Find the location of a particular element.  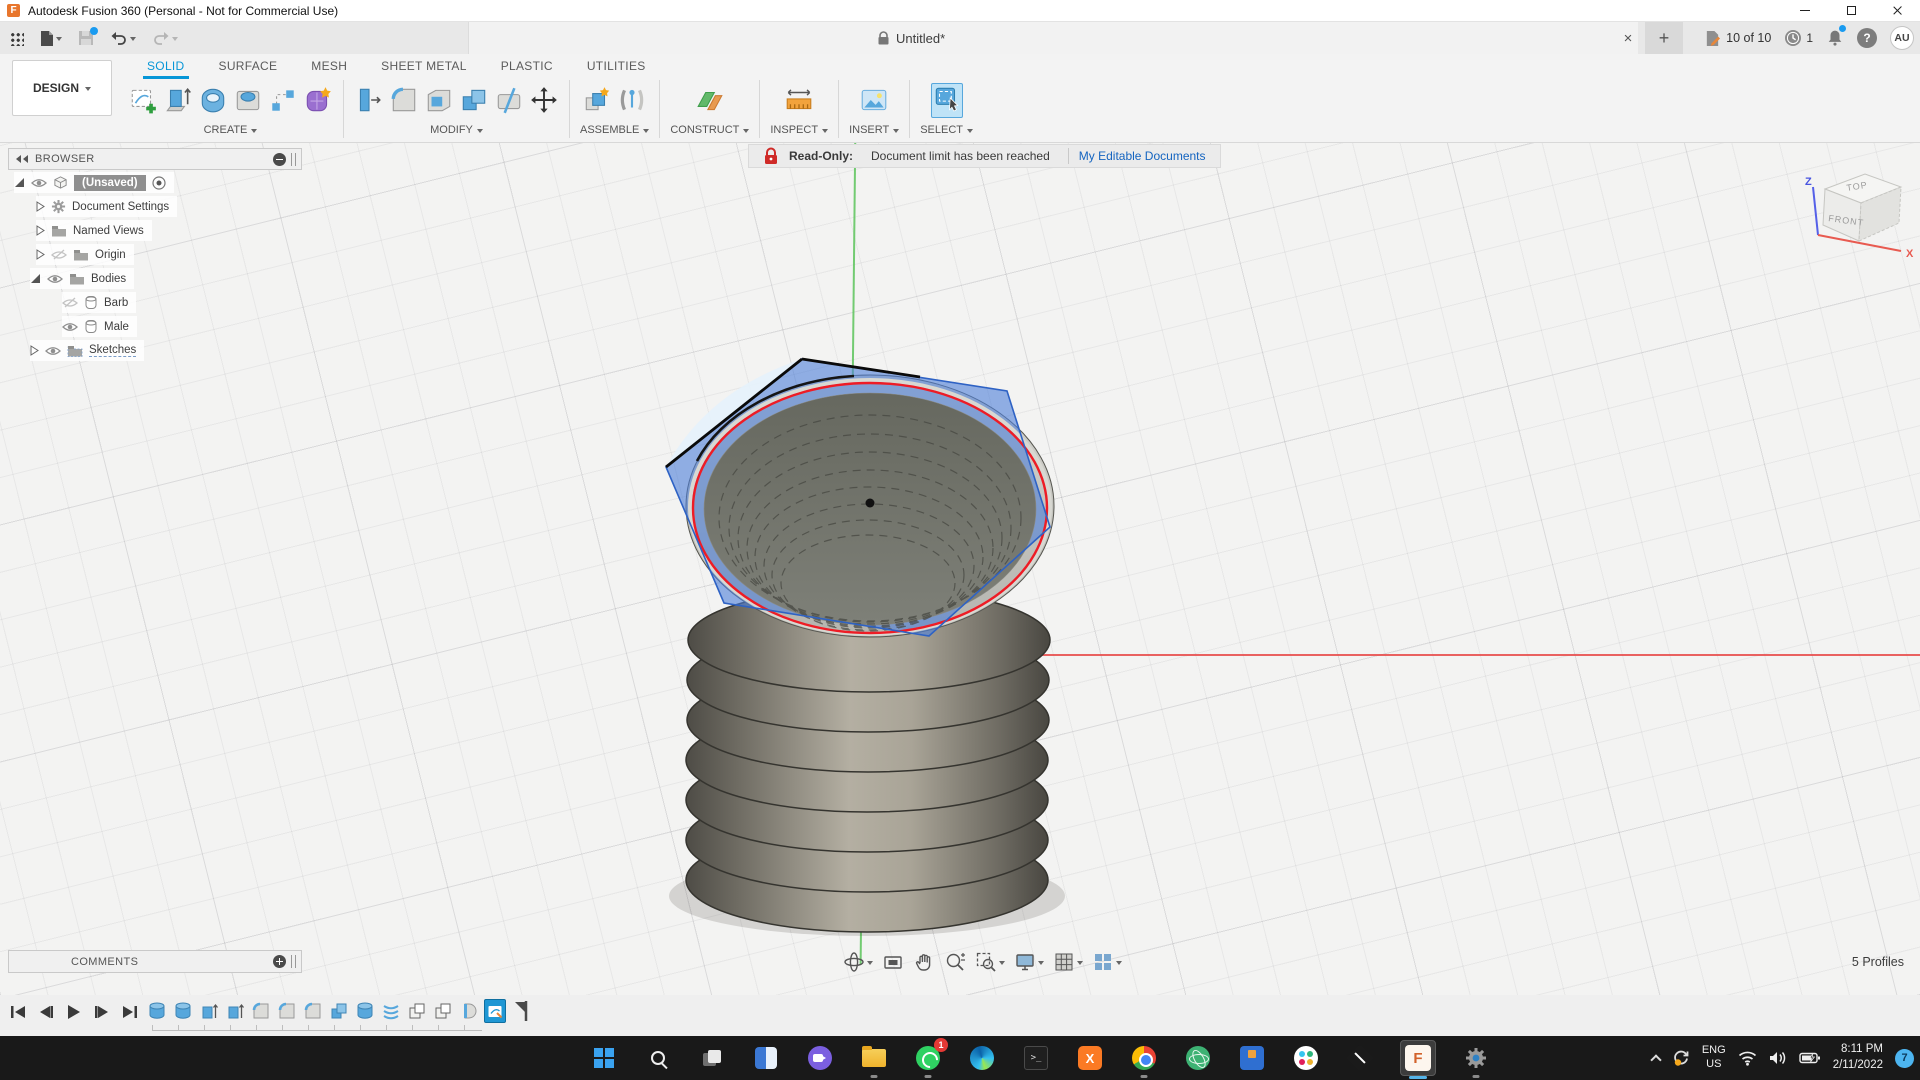

insert-group-label: INSERT is located at coordinates (874, 130).